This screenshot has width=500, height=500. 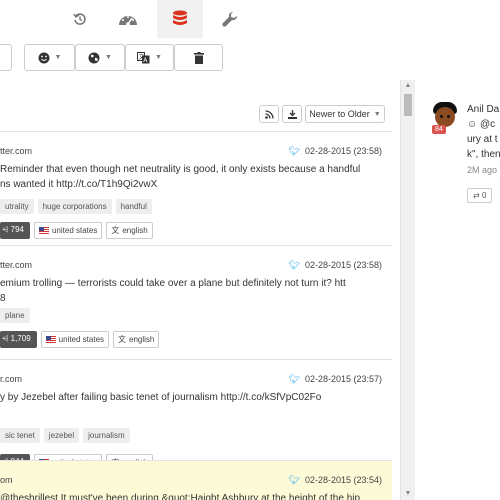 I want to click on tweet-user: om, so click(x=6, y=480).